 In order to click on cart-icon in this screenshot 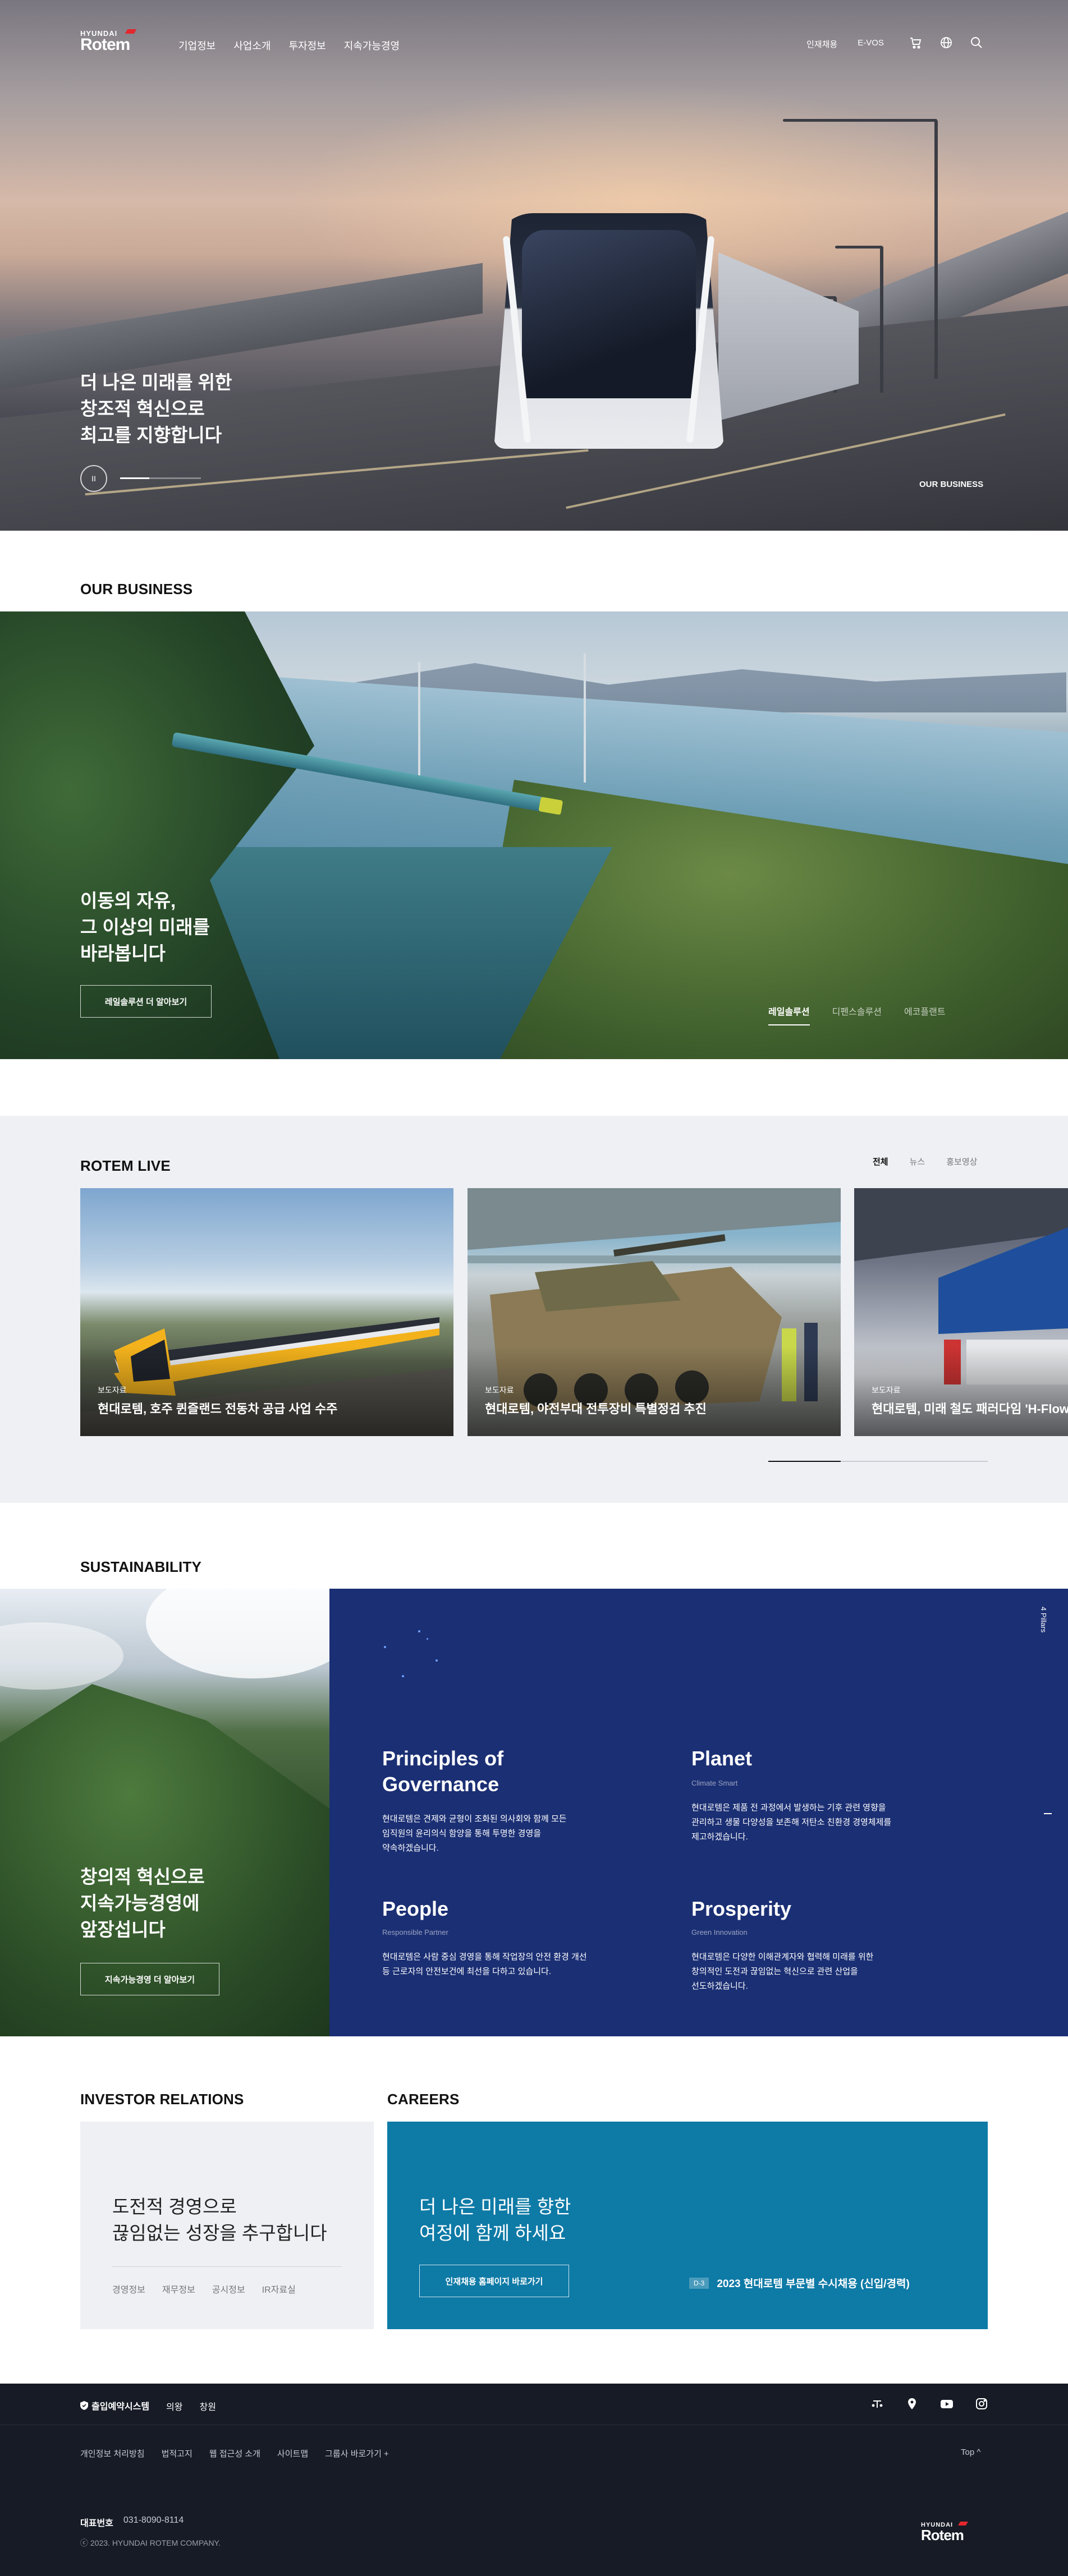, I will do `click(916, 43)`.